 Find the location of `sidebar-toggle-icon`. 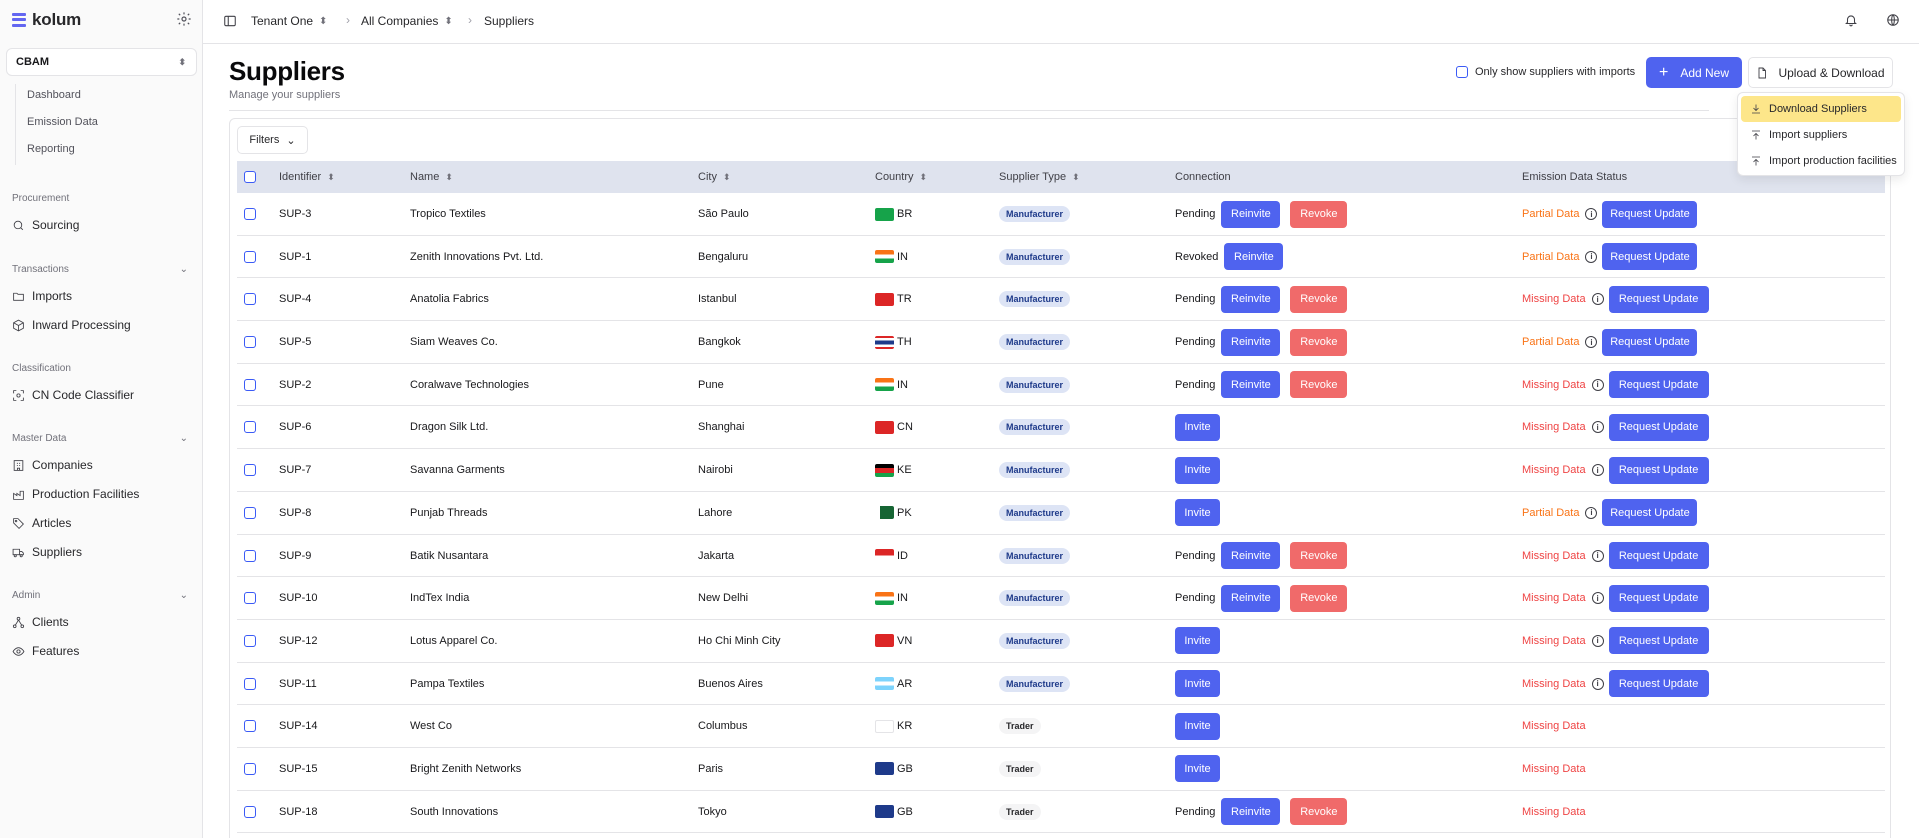

sidebar-toggle-icon is located at coordinates (230, 21).